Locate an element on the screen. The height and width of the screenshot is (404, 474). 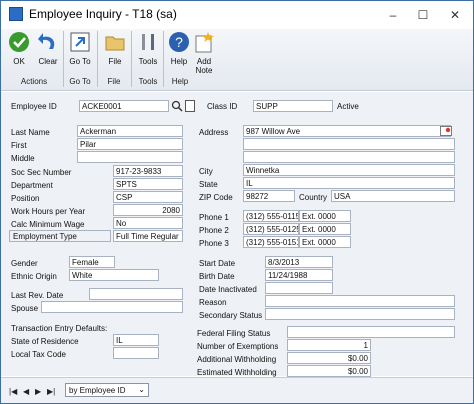
undo-arrow-icon is located at coordinates (46, 41).